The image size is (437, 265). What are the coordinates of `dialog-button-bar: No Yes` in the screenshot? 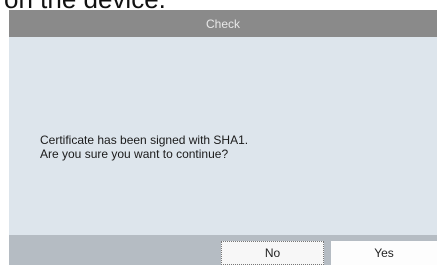 It's located at (223, 250).